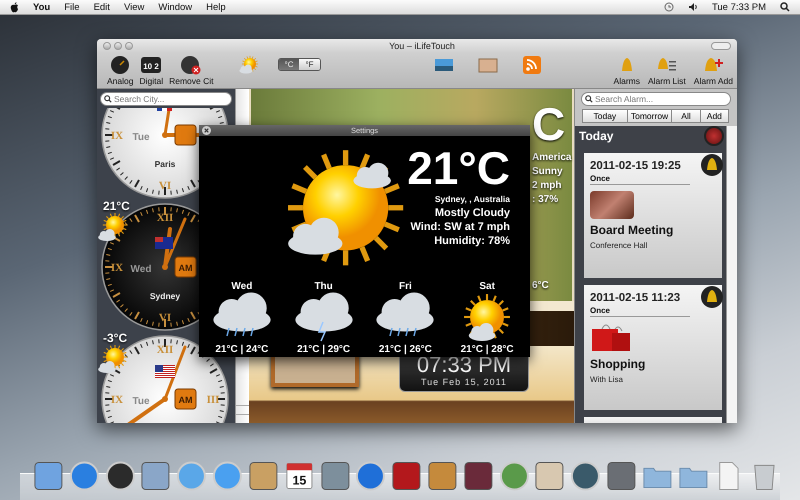 This screenshot has height=500, width=800. Describe the element at coordinates (640, 311) in the screenshot. I see `alarm-repeat: Once` at that location.